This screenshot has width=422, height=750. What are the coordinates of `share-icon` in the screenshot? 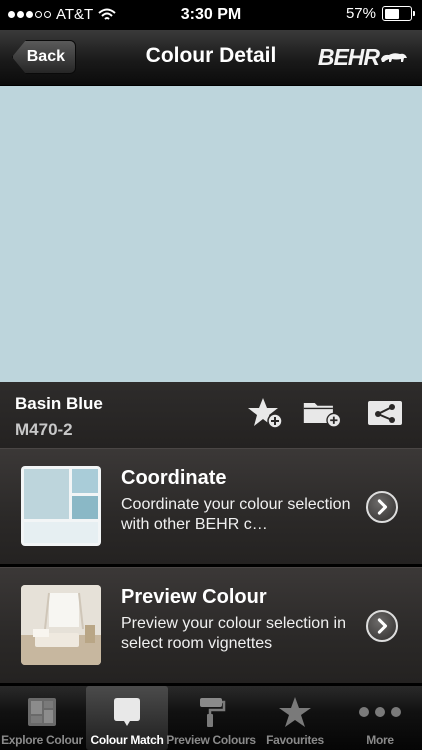 It's located at (386, 413).